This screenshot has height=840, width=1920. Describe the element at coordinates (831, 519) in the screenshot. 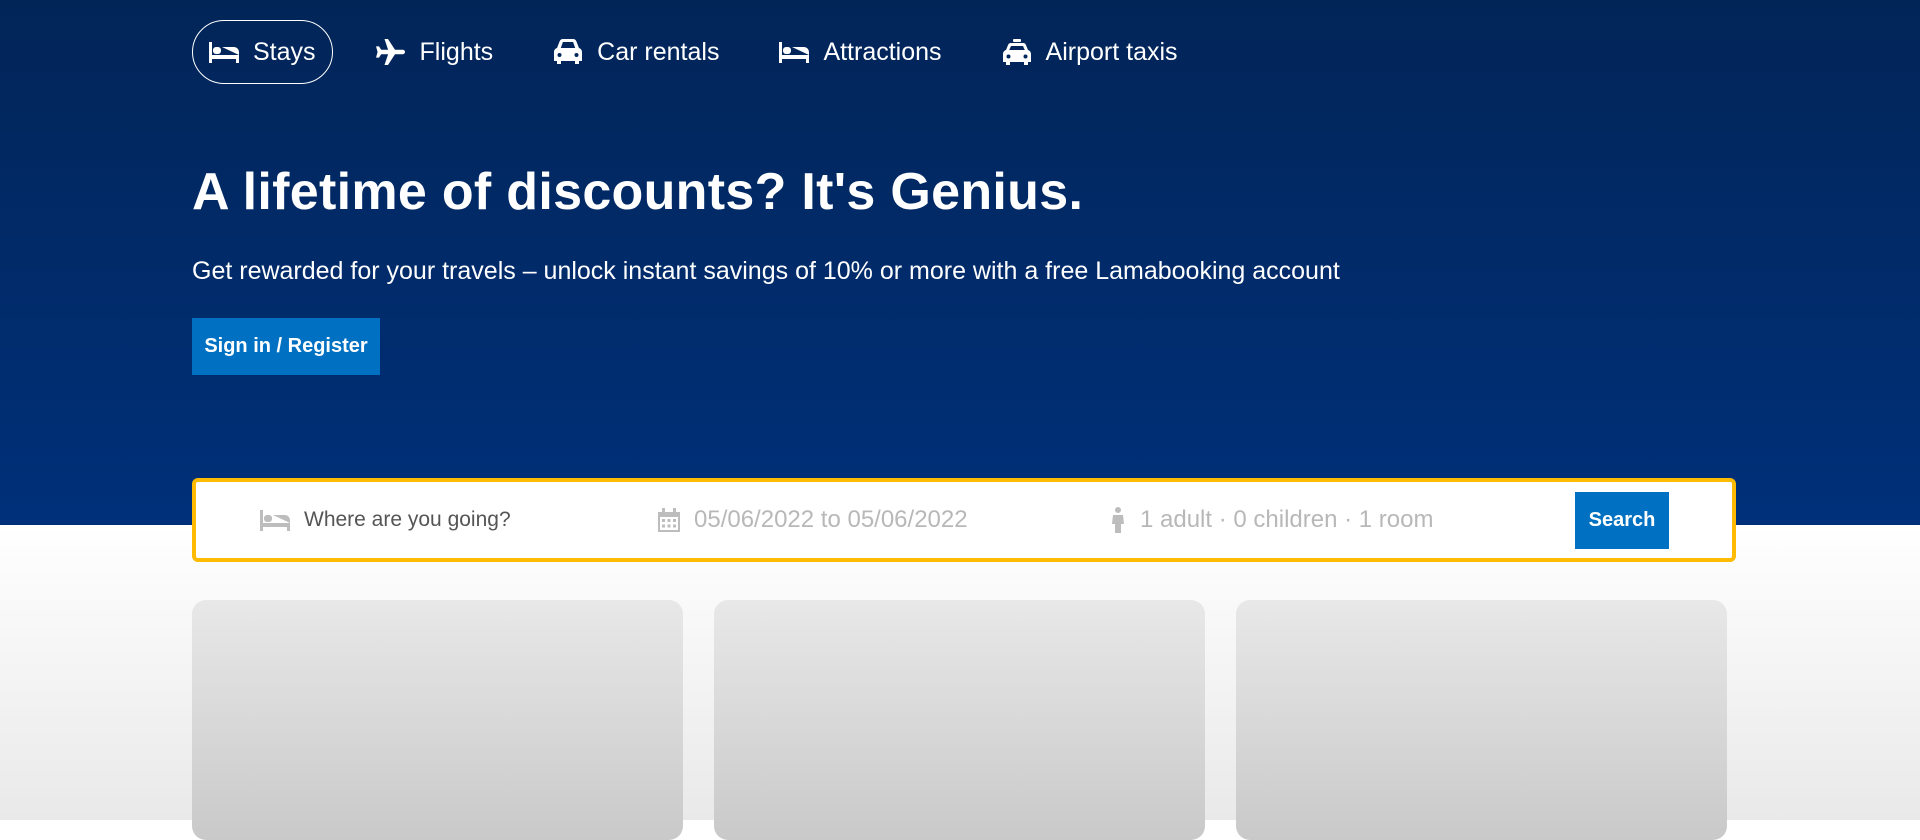

I see `date-range-text: 05/06/2022 to 05/06/2022` at that location.